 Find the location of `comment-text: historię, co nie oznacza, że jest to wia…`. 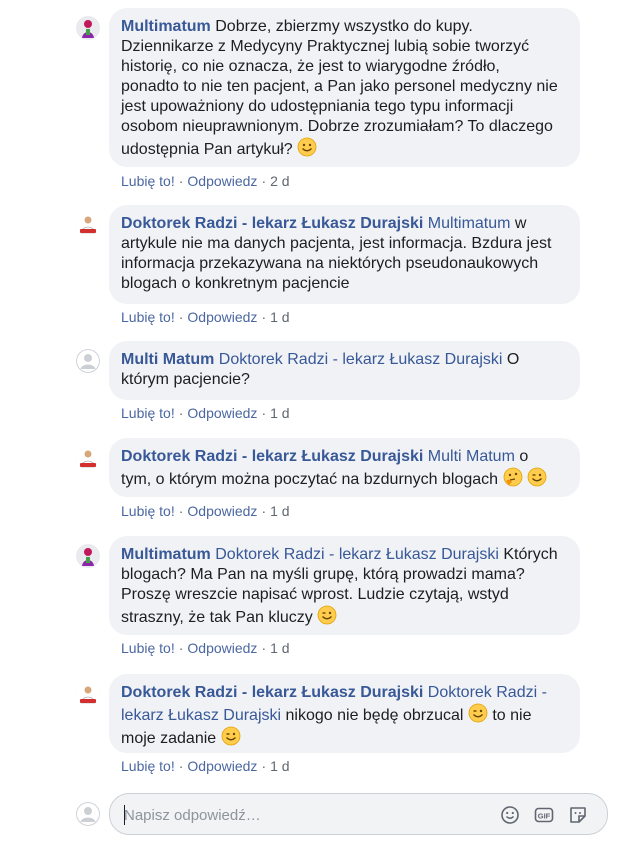

comment-text: historię, co nie oznacza, że jest to wia… is located at coordinates (310, 66).